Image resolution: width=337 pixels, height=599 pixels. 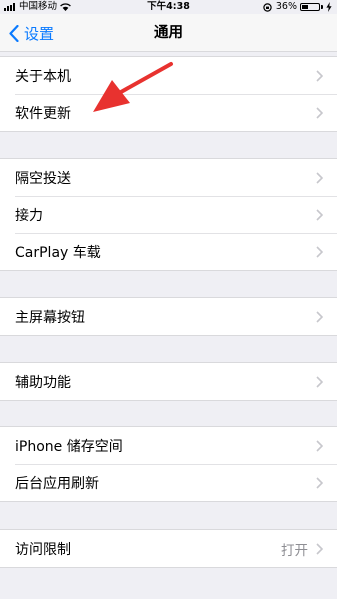 What do you see at coordinates (305, 7) in the screenshot?
I see `battery-level` at bounding box center [305, 7].